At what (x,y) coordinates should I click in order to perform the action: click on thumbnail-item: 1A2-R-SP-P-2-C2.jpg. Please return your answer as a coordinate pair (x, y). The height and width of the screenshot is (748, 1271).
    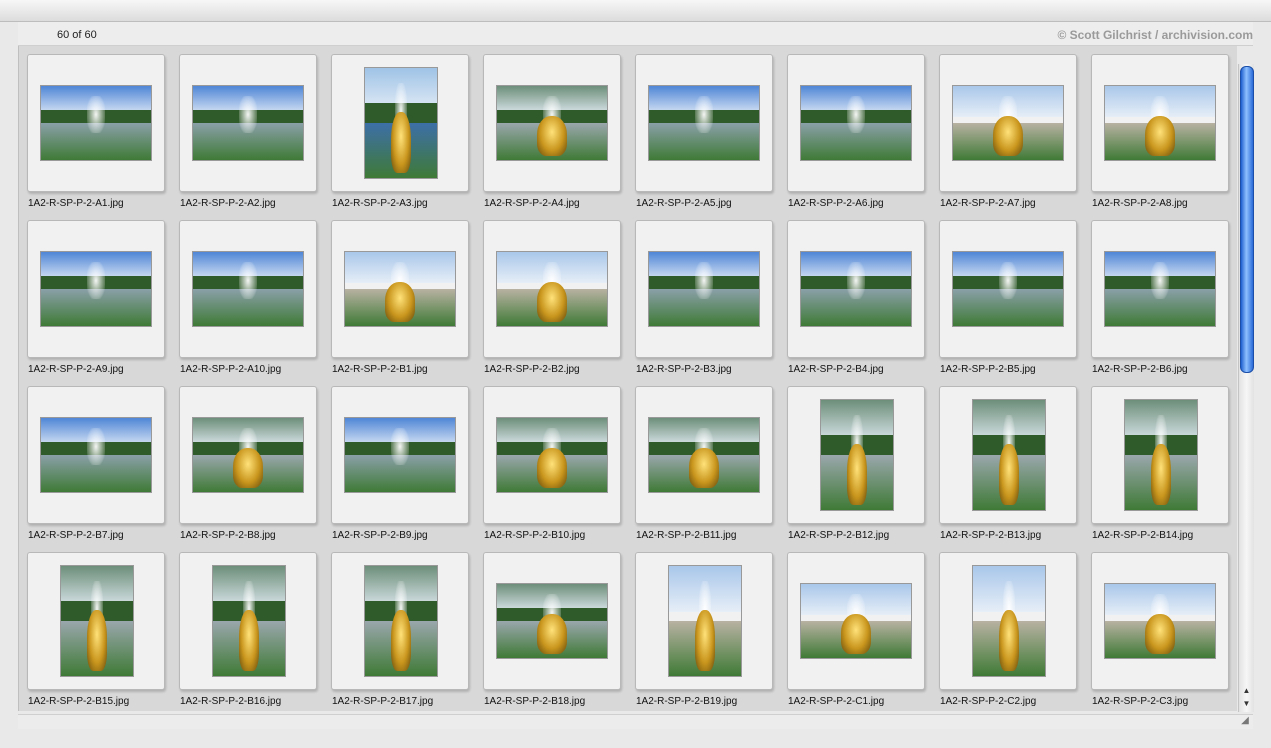
    Looking at the image, I should click on (1009, 629).